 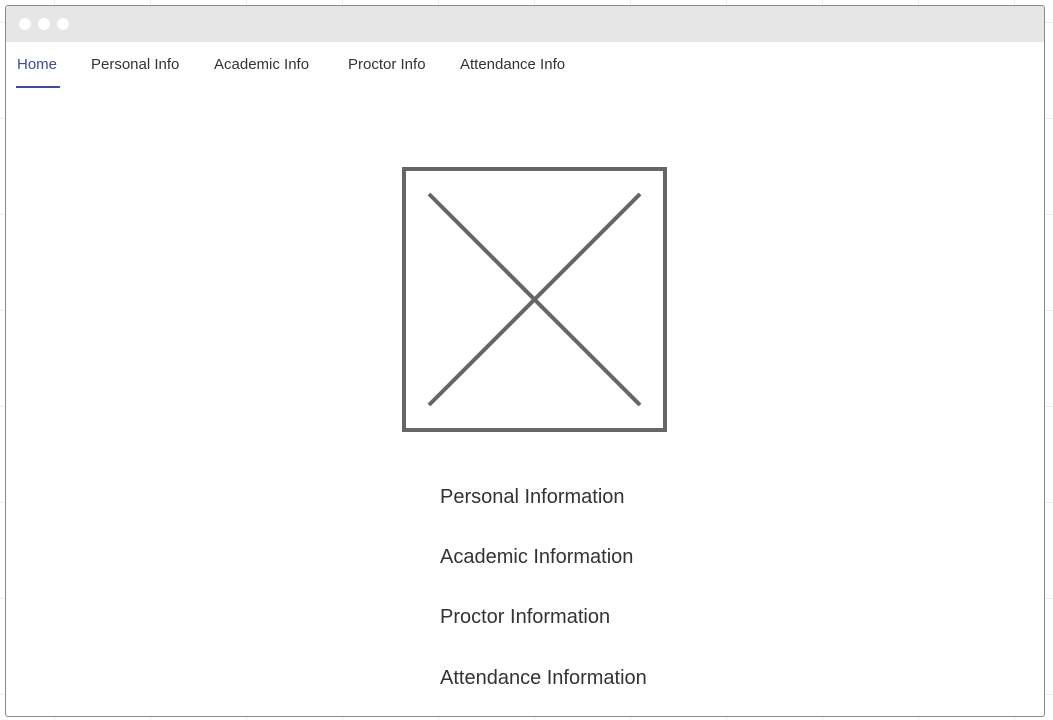 I want to click on tab-home: Home, so click(x=37, y=64).